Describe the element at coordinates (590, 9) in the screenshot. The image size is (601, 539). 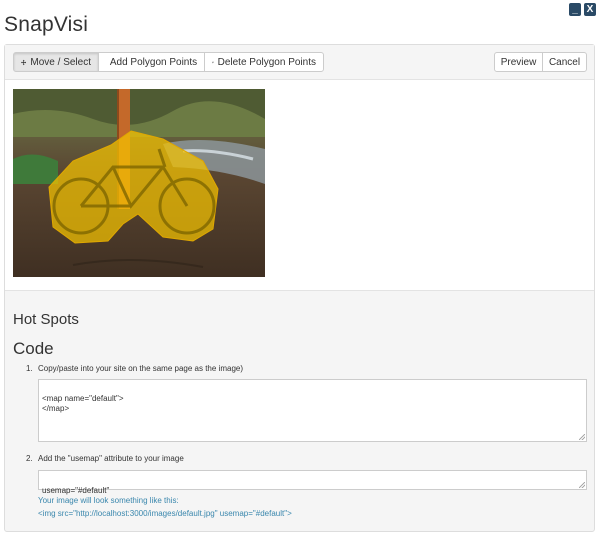
I see `close-button: X` at that location.